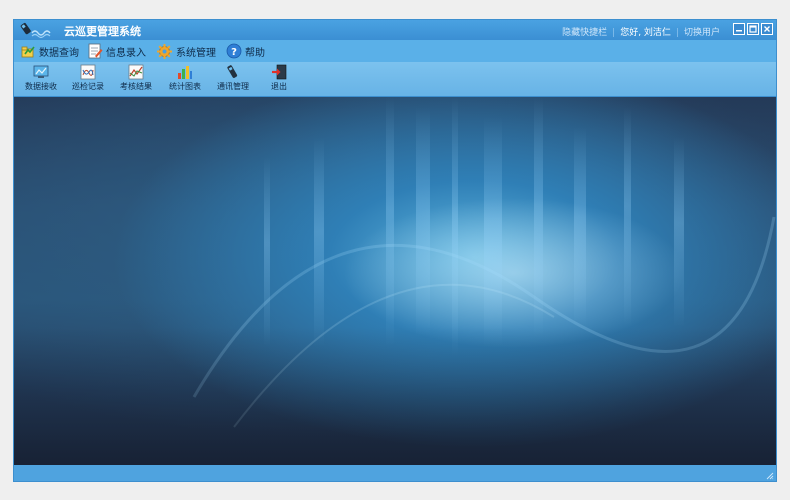 The width and height of the screenshot is (790, 500). What do you see at coordinates (88, 72) in the screenshot?
I see `patrol-record-icon` at bounding box center [88, 72].